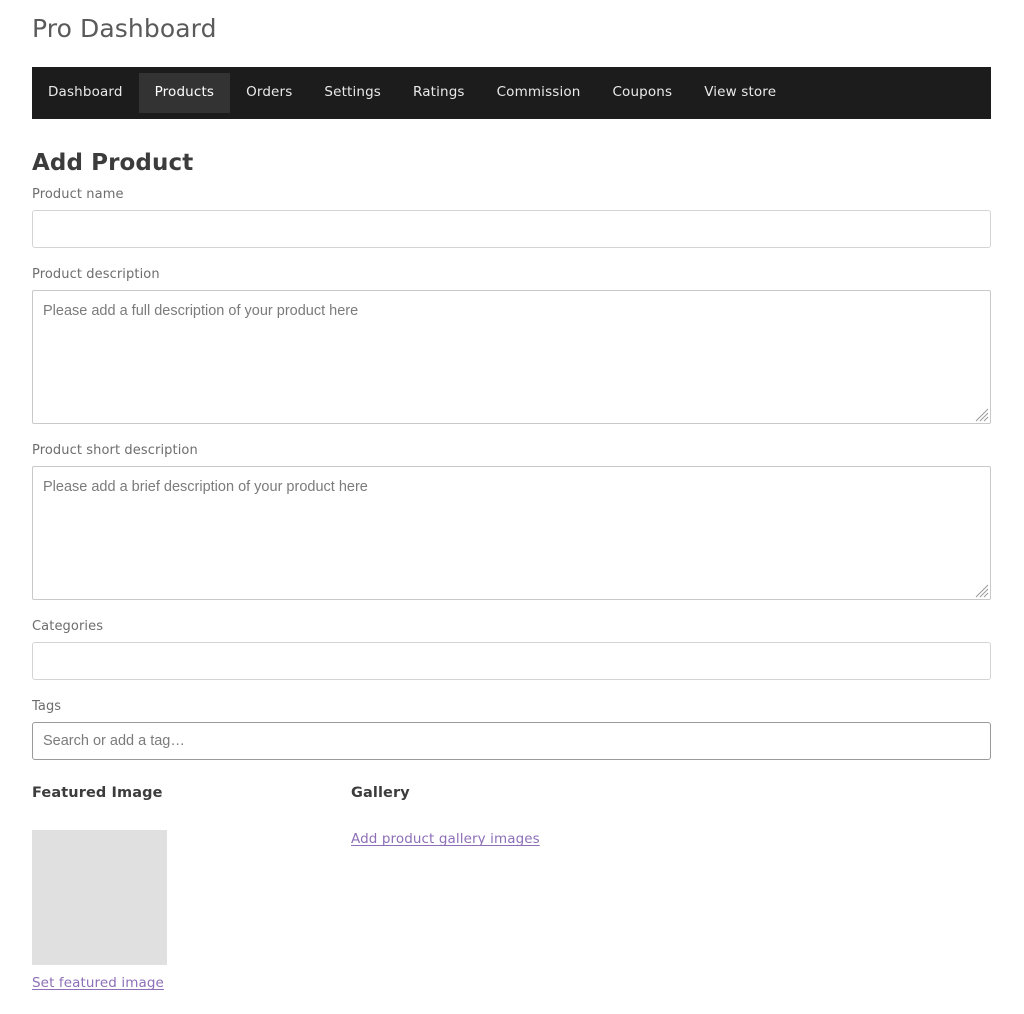  Describe the element at coordinates (445, 840) in the screenshot. I see `add-gallery-images-link: Add product gallery images` at that location.